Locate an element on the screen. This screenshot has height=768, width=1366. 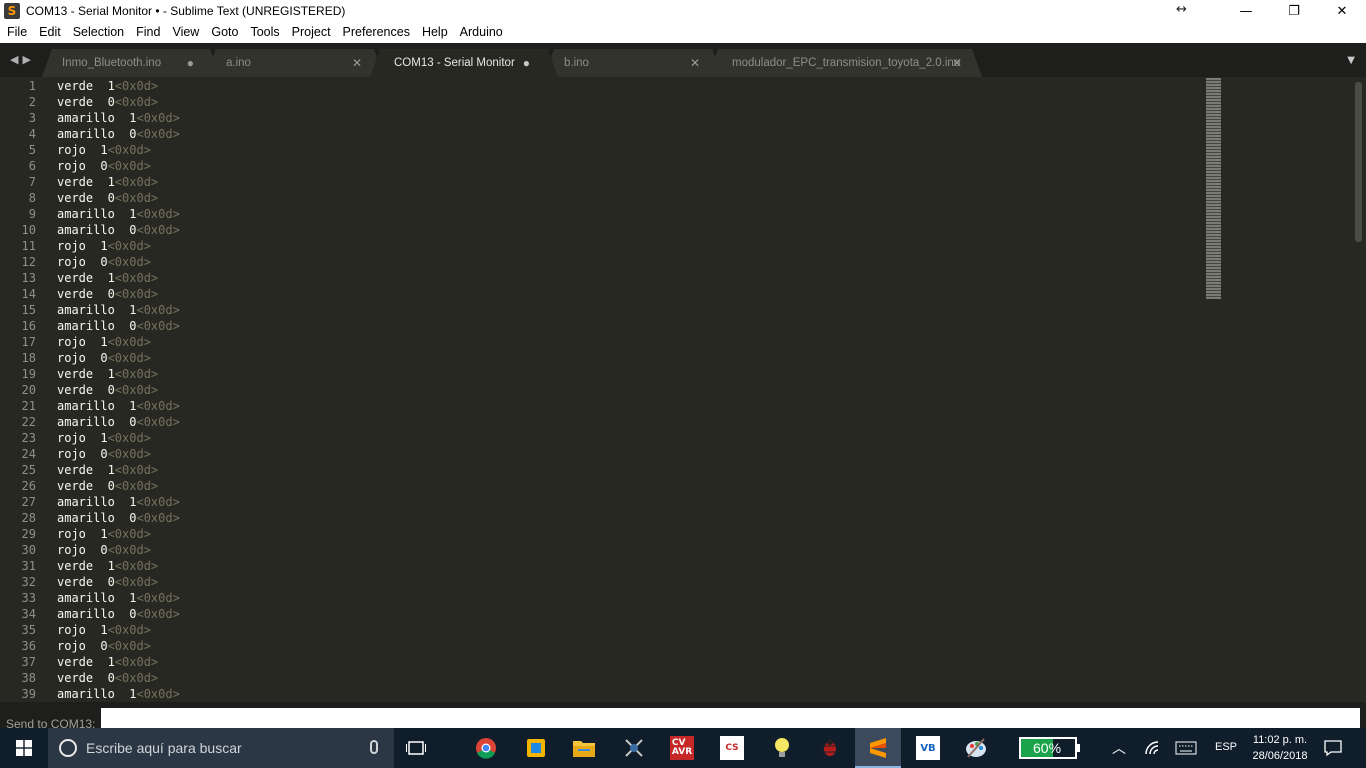
sublime-text-icon is located at coordinates (878, 748).